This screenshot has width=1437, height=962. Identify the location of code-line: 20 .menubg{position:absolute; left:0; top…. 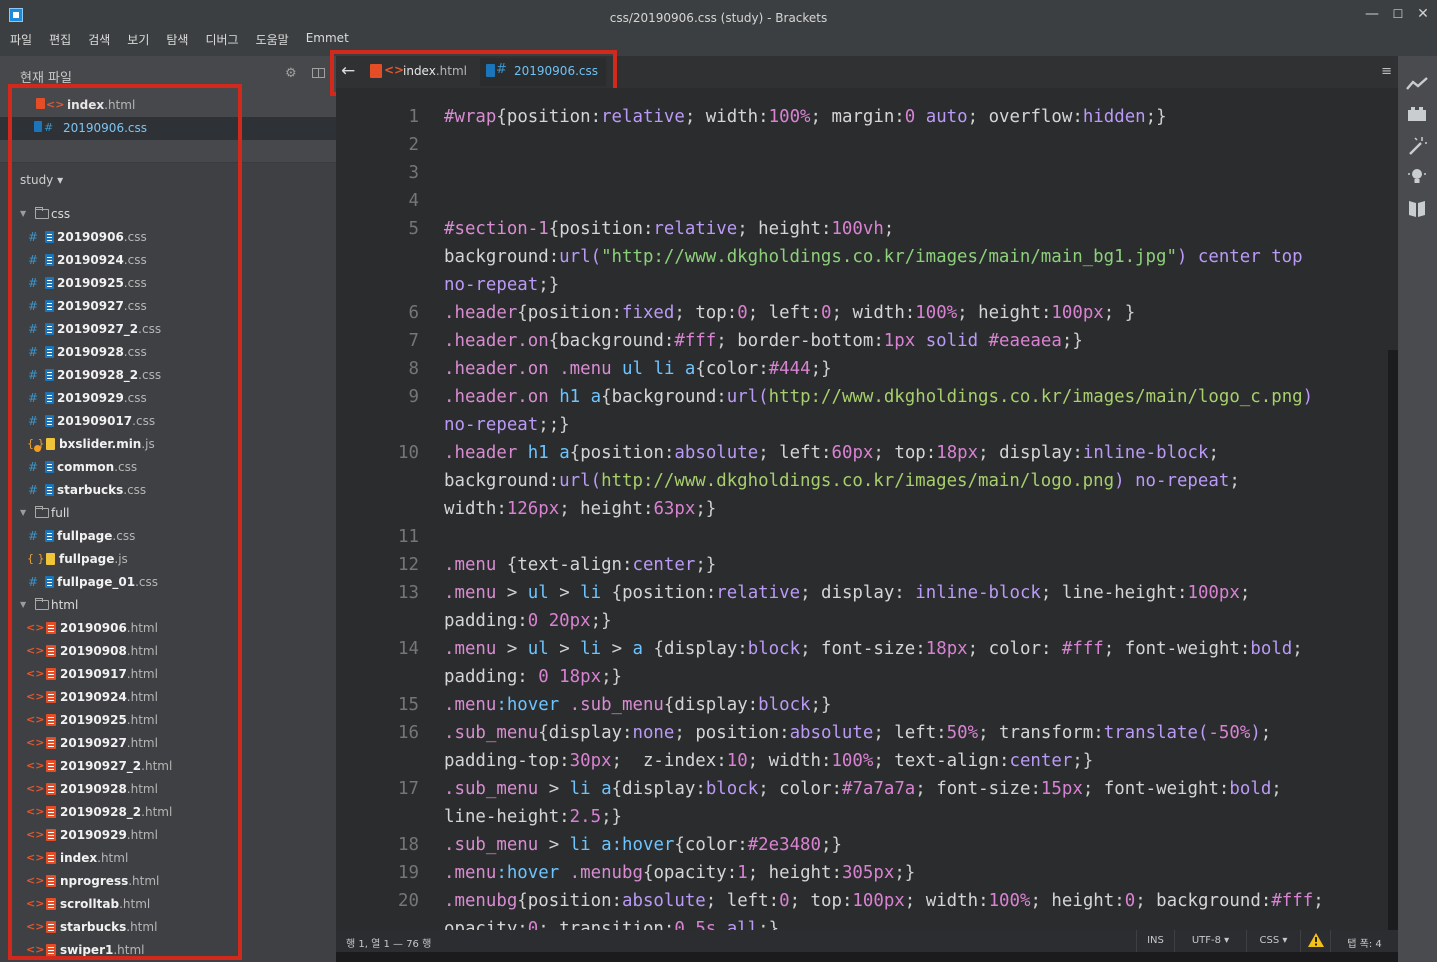
(862, 901).